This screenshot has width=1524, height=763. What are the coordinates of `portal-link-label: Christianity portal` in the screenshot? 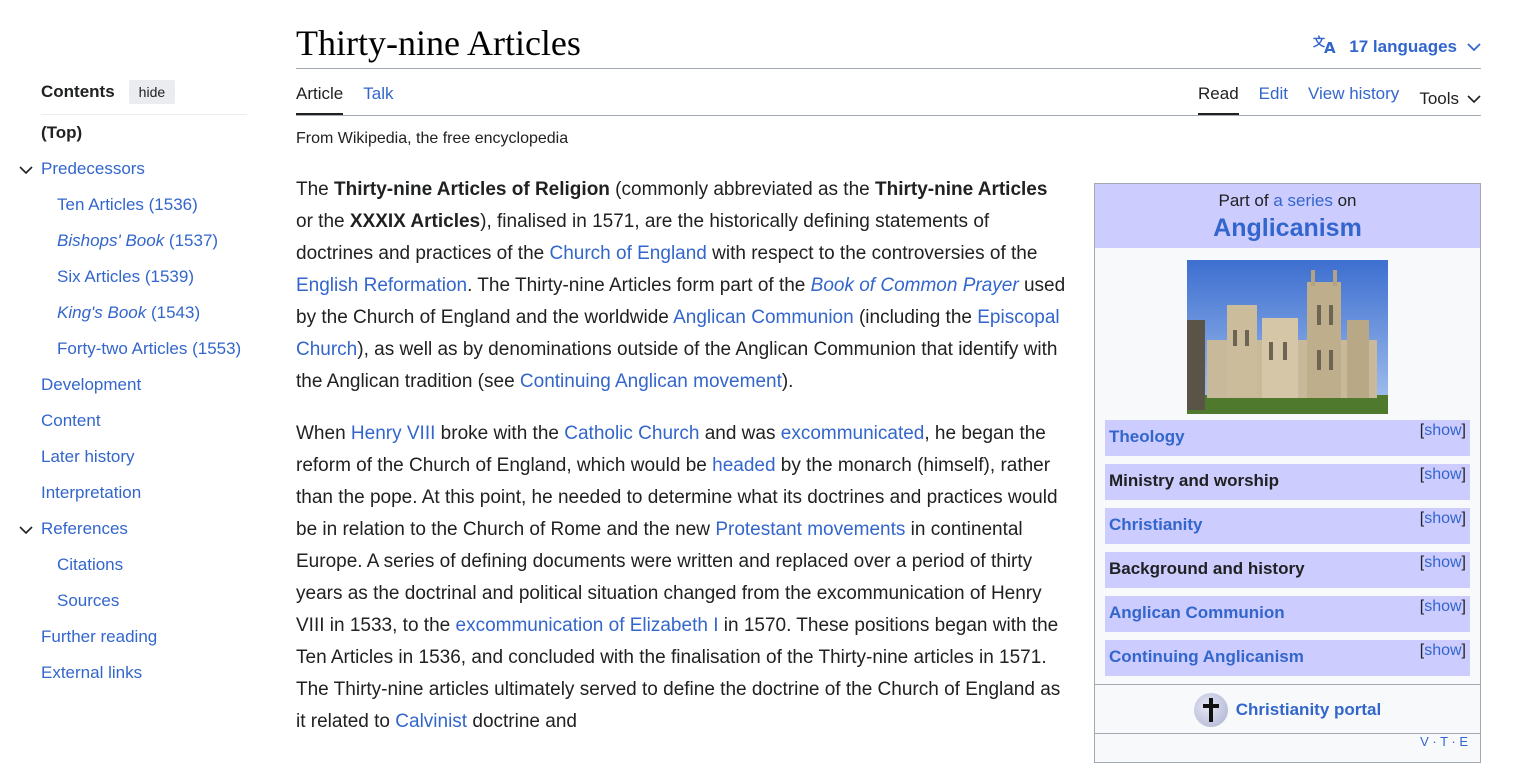 It's located at (1308, 710).